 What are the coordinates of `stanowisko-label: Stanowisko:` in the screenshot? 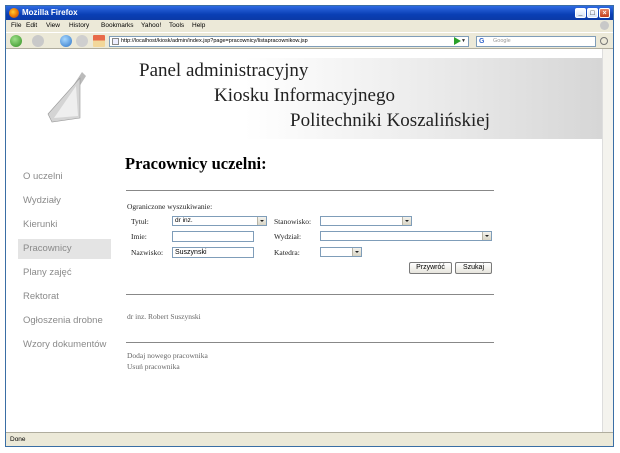 It's located at (293, 221).